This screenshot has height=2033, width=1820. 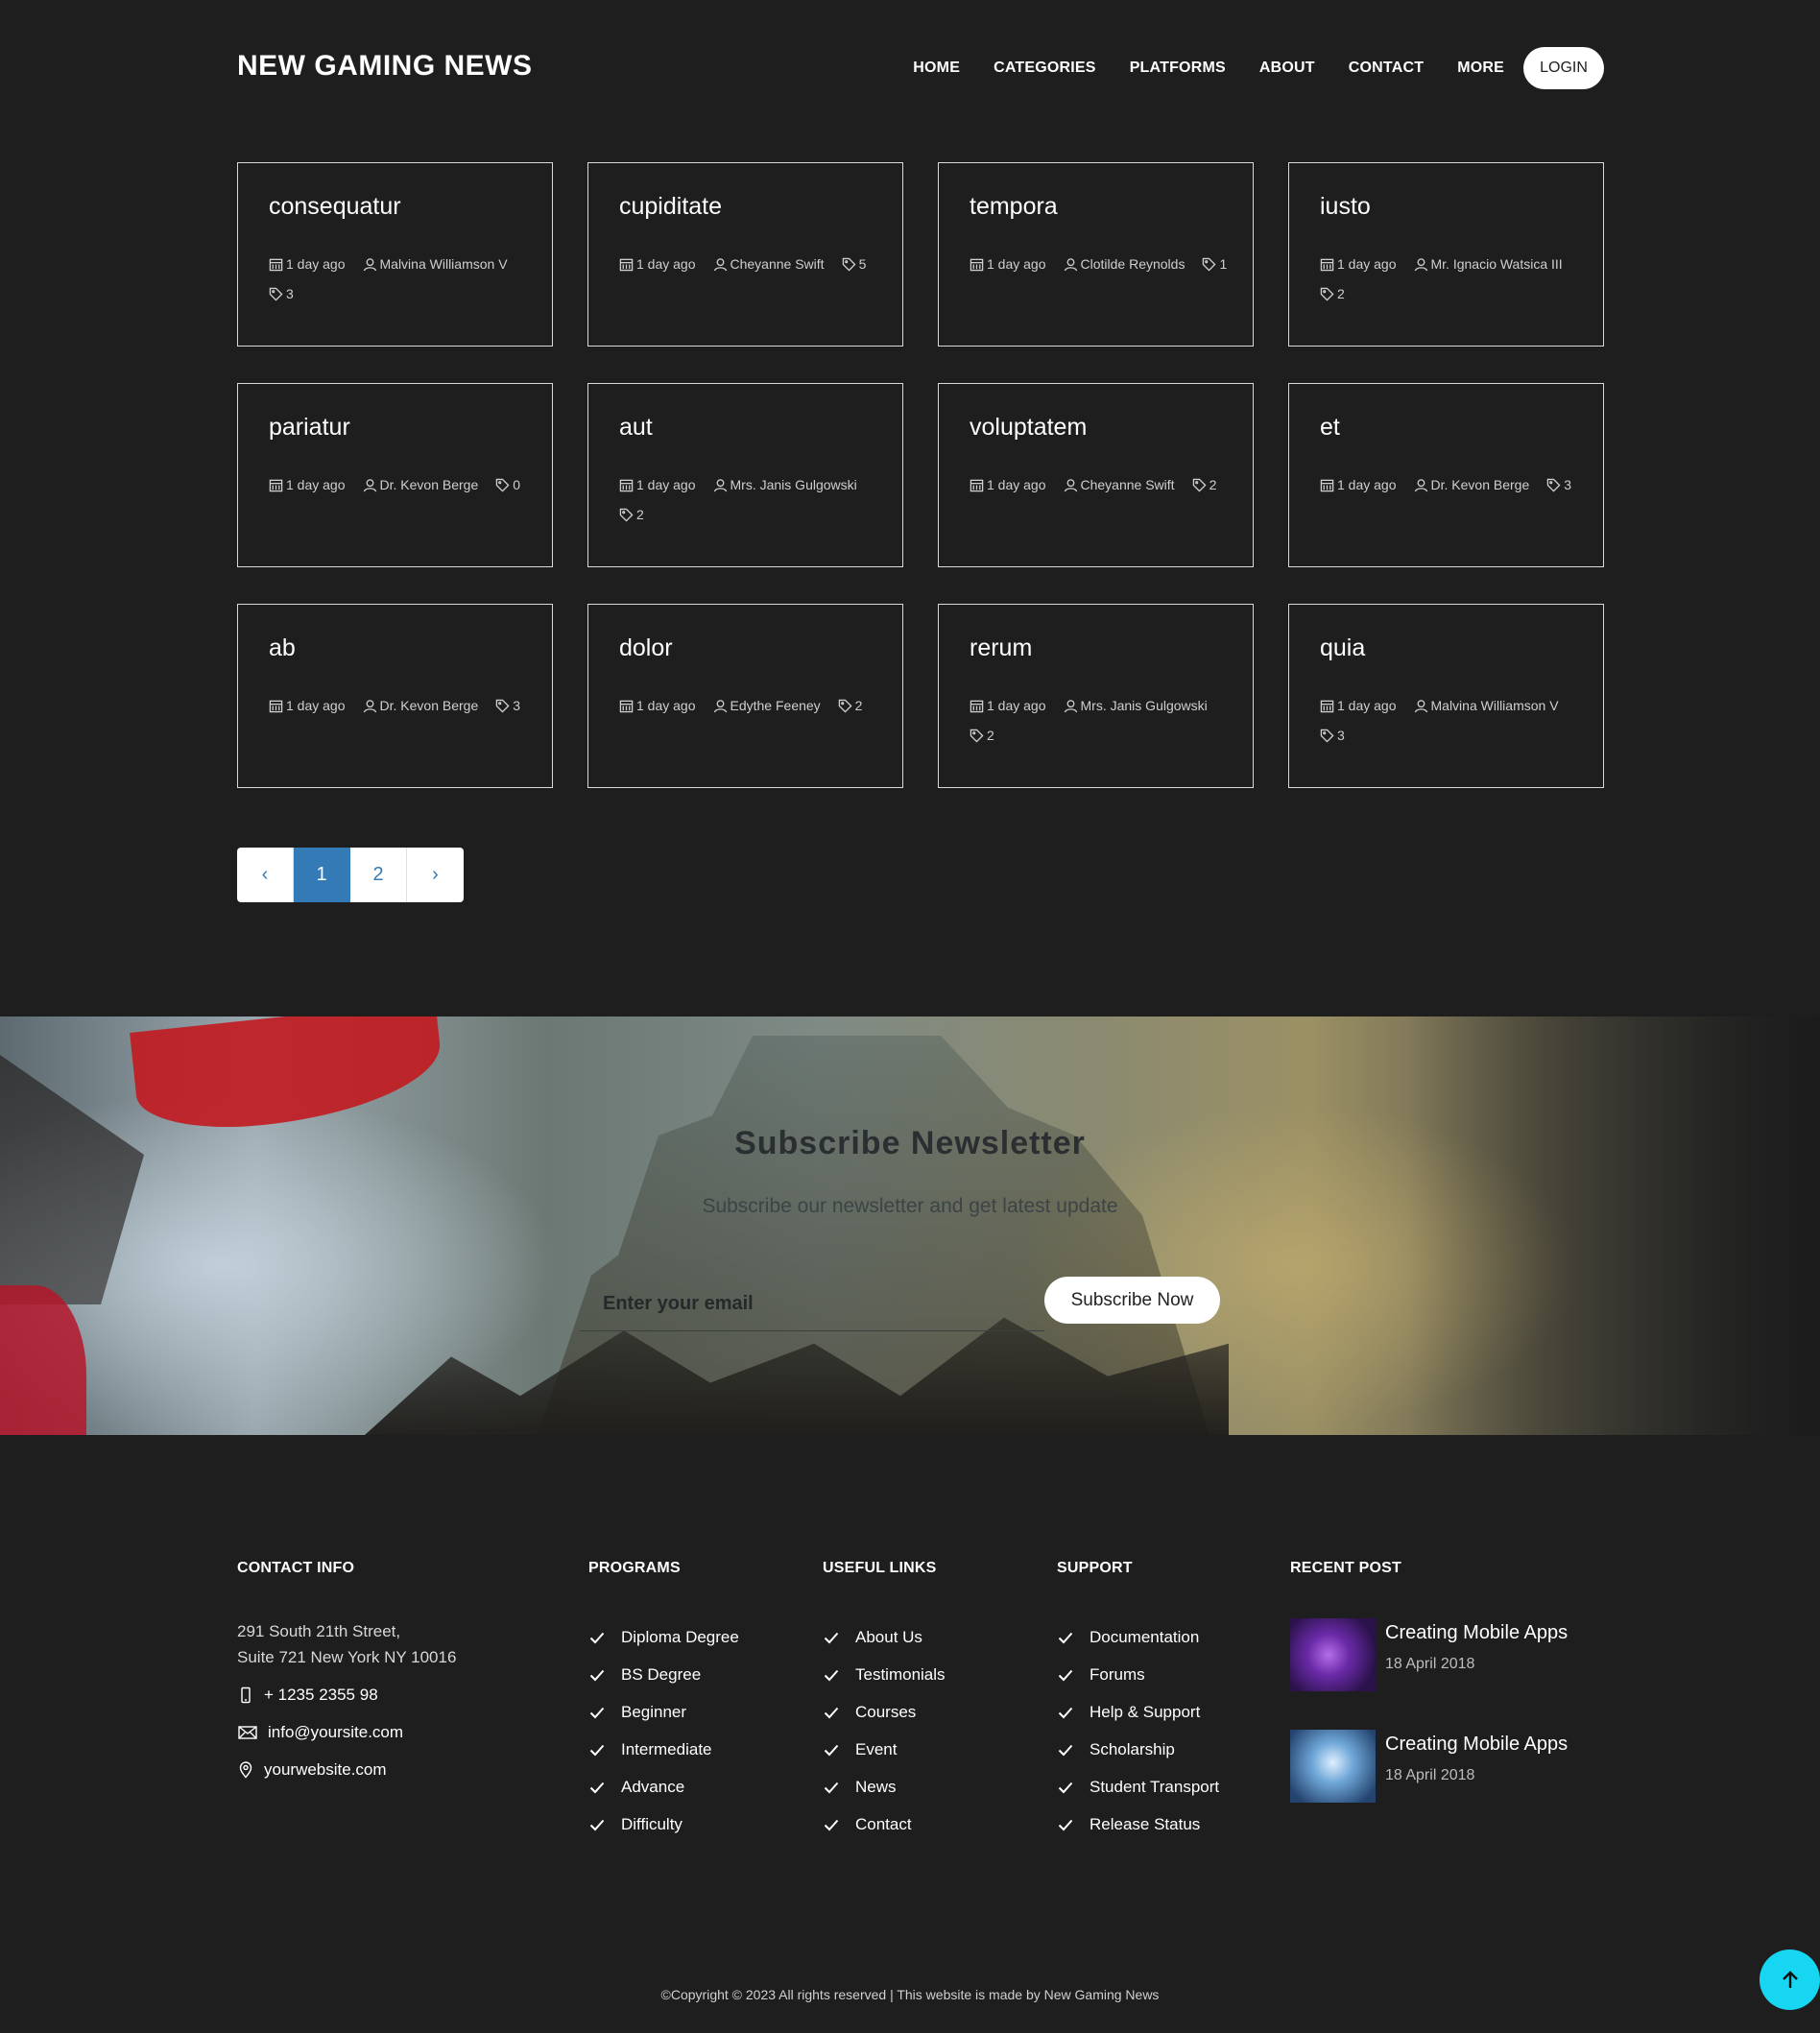 I want to click on post-title: cupiditate, so click(x=760, y=207).